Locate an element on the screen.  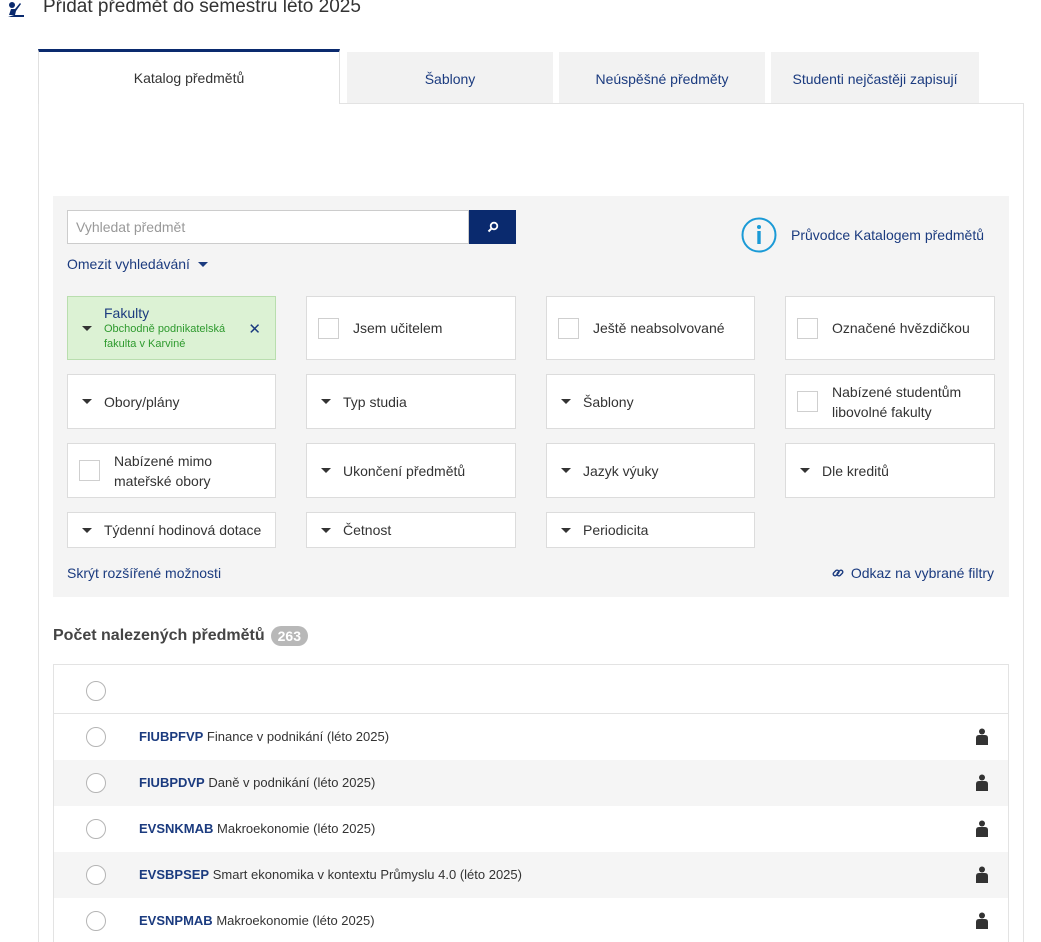
filter-completion: Ukončení předmětů is located at coordinates (411, 470).